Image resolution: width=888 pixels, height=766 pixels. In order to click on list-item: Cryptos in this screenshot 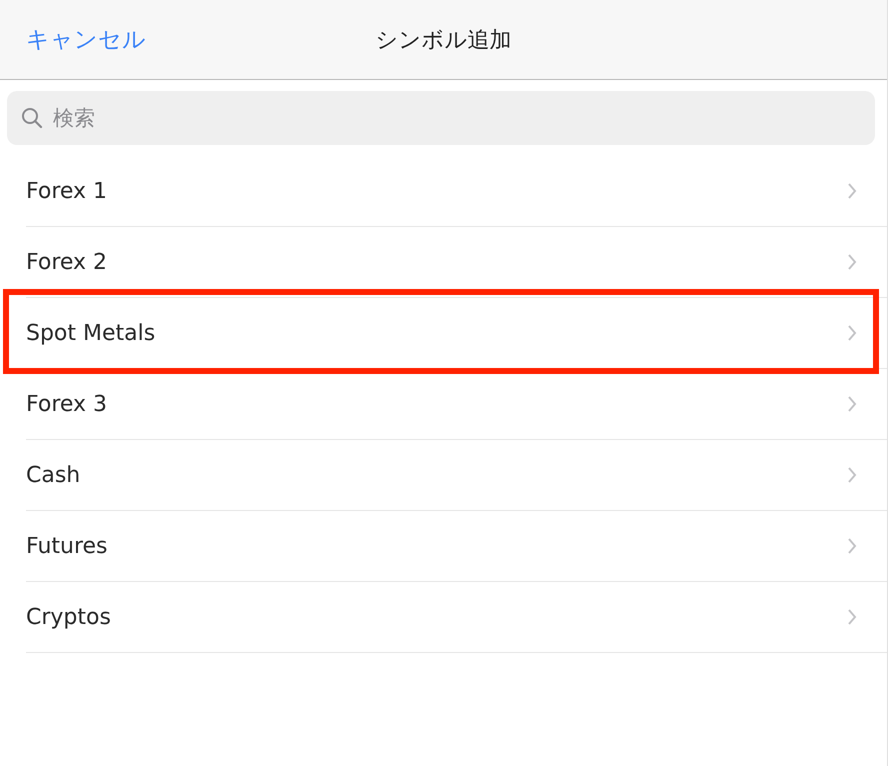, I will do `click(456, 617)`.